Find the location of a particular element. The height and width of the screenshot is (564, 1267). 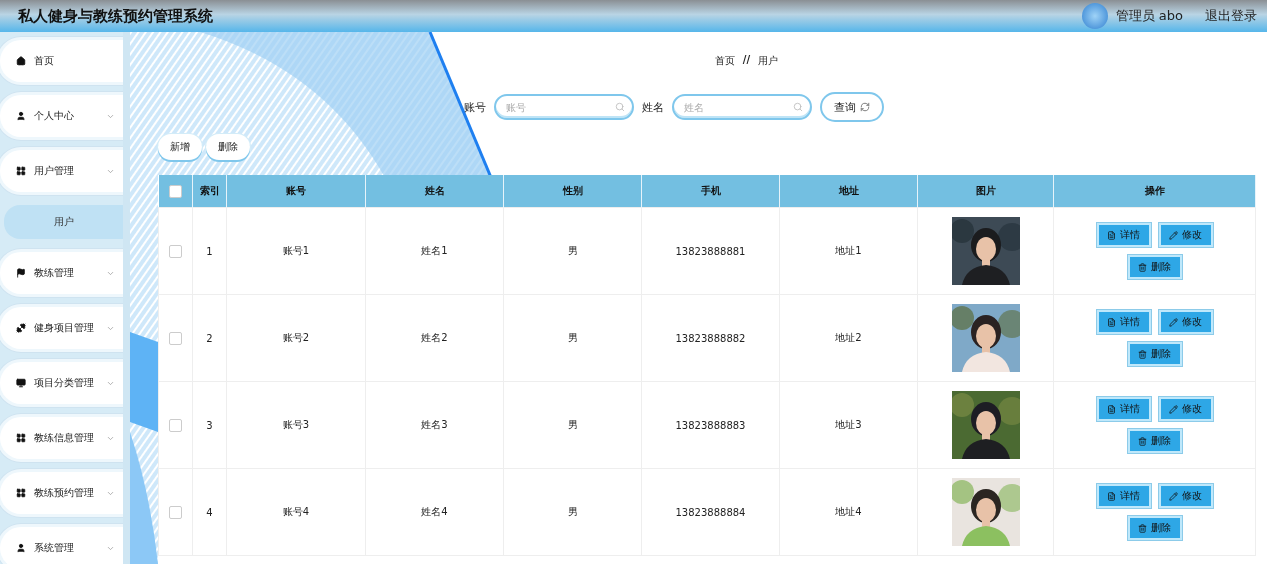

table-cell: 13823888884 is located at coordinates (710, 512).